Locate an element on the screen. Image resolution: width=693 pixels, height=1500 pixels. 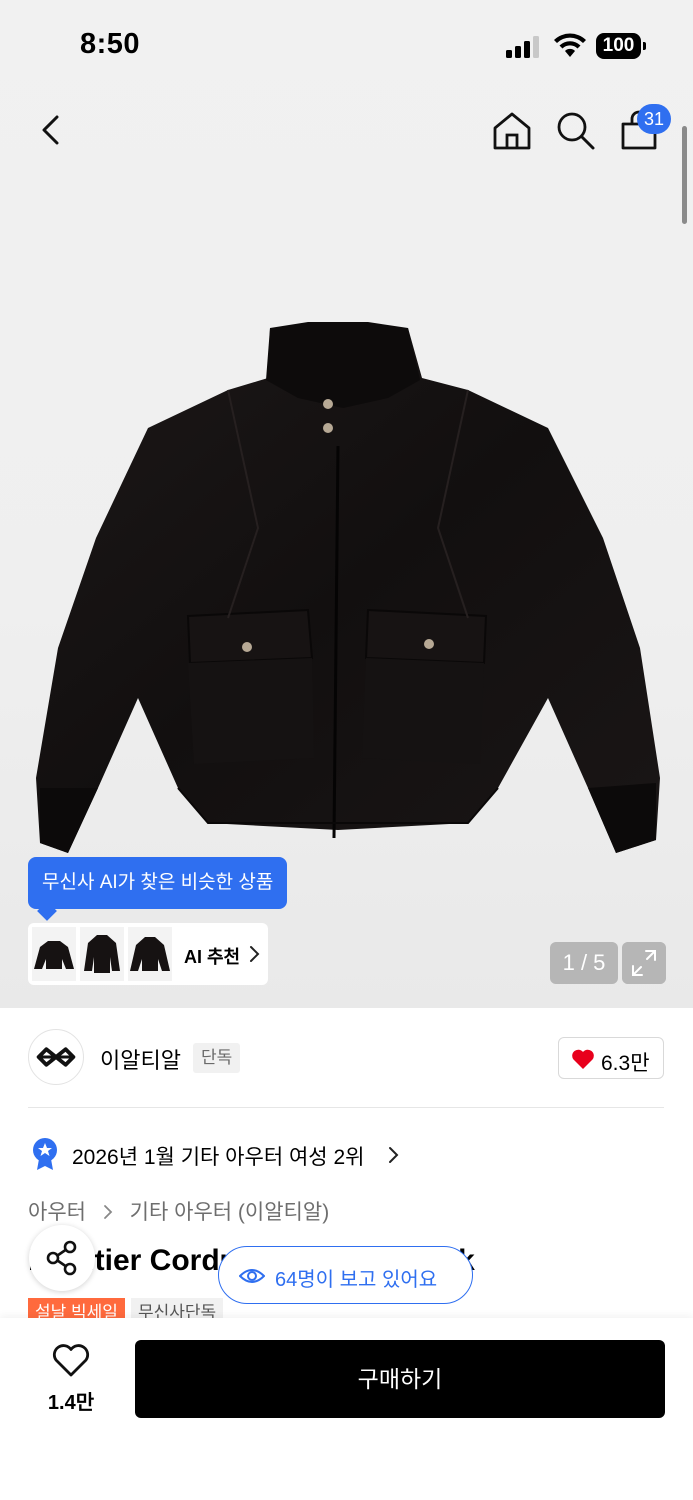
viewers-text: 64명이 보고 있어요 is located at coordinates (356, 1280).